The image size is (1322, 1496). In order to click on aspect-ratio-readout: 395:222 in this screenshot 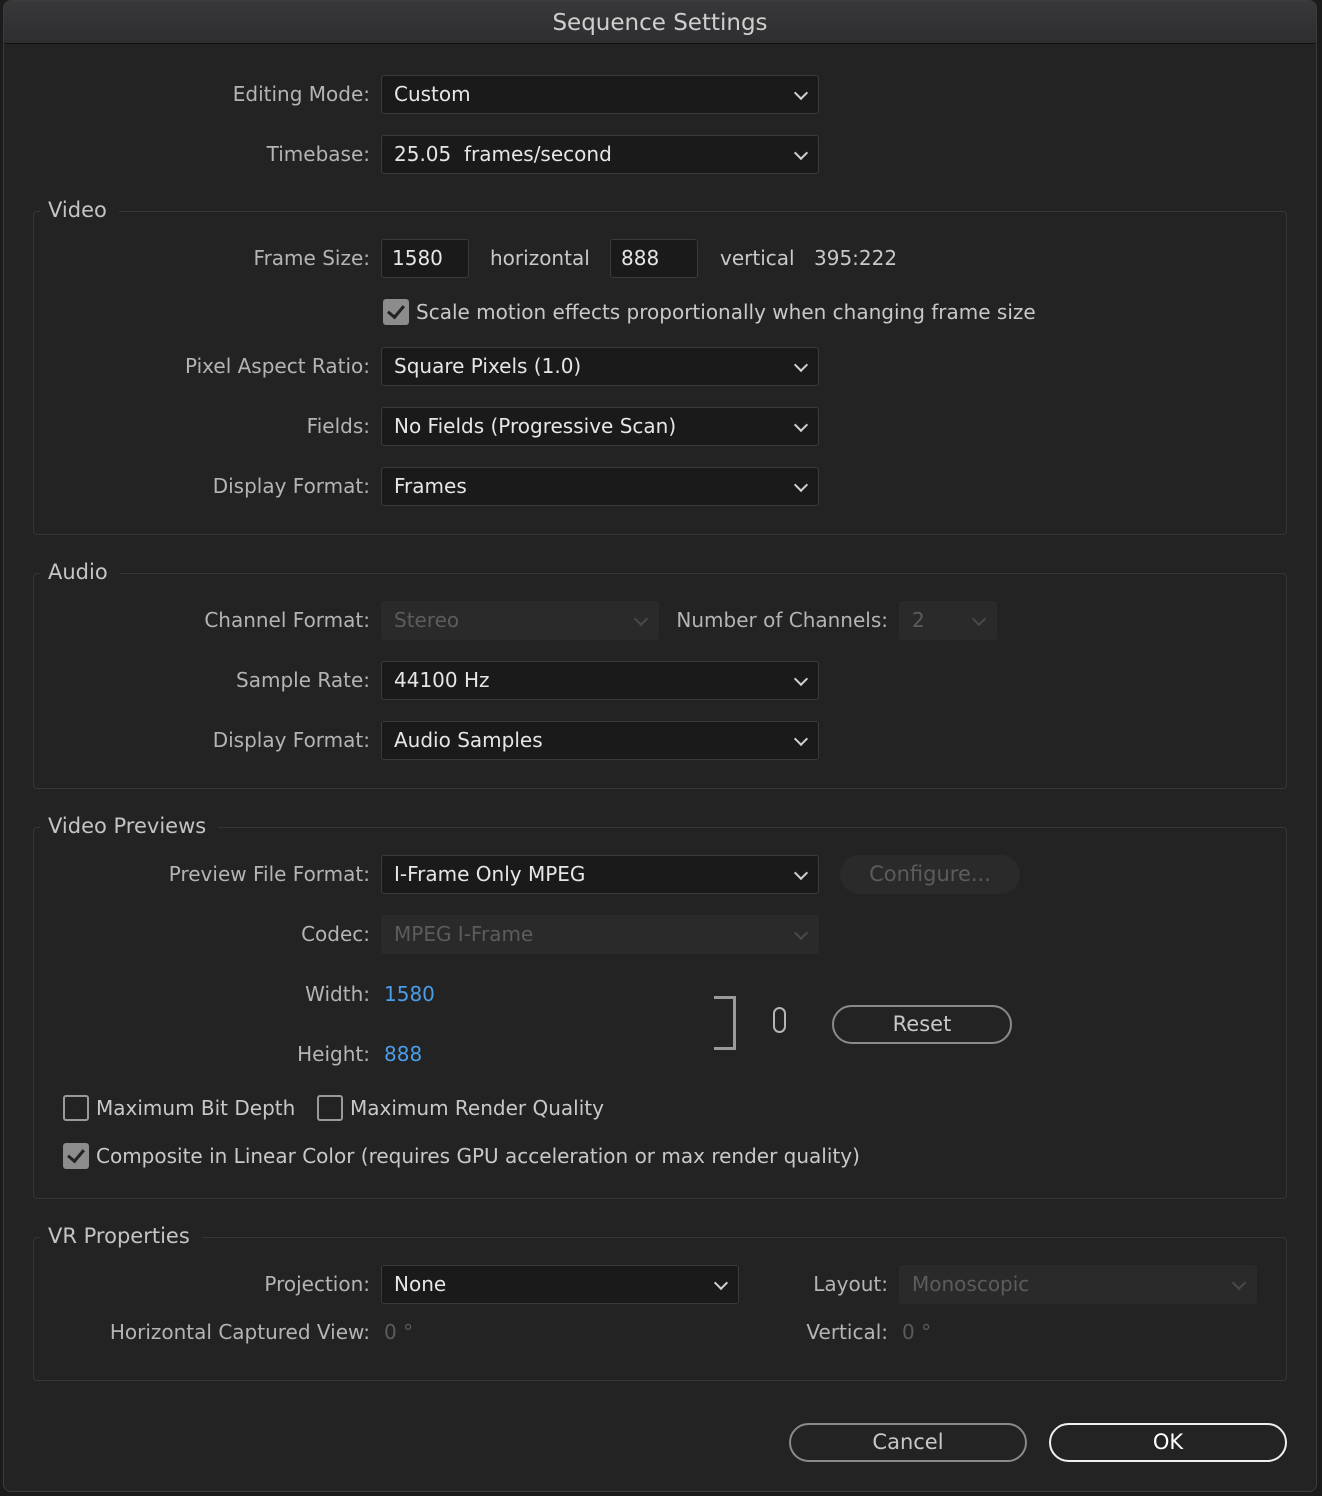, I will do `click(856, 258)`.